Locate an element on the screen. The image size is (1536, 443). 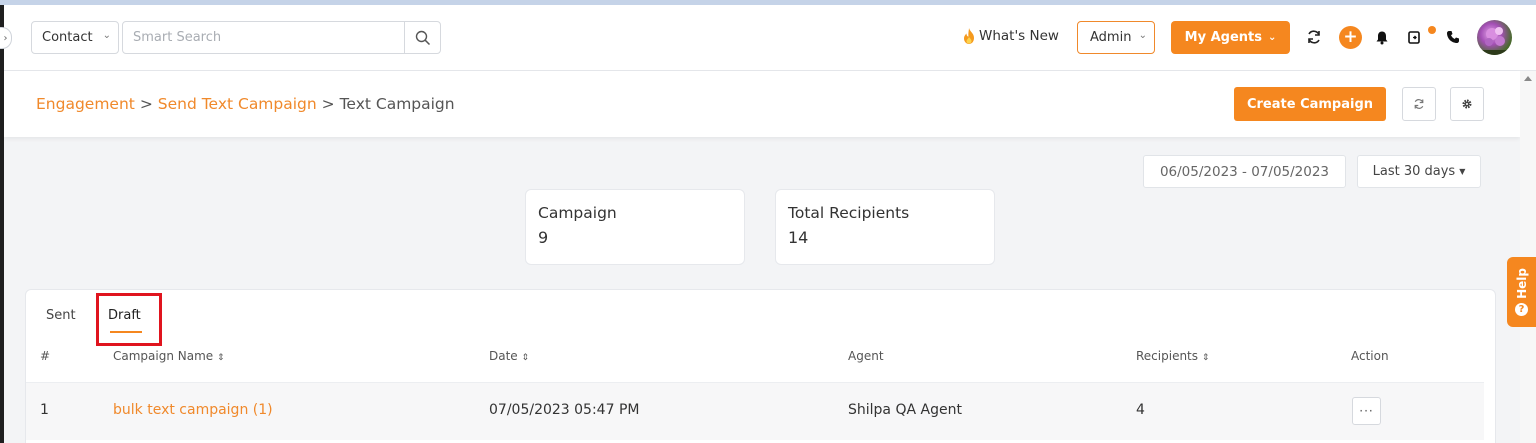
status-icon is located at coordinates (1414, 37).